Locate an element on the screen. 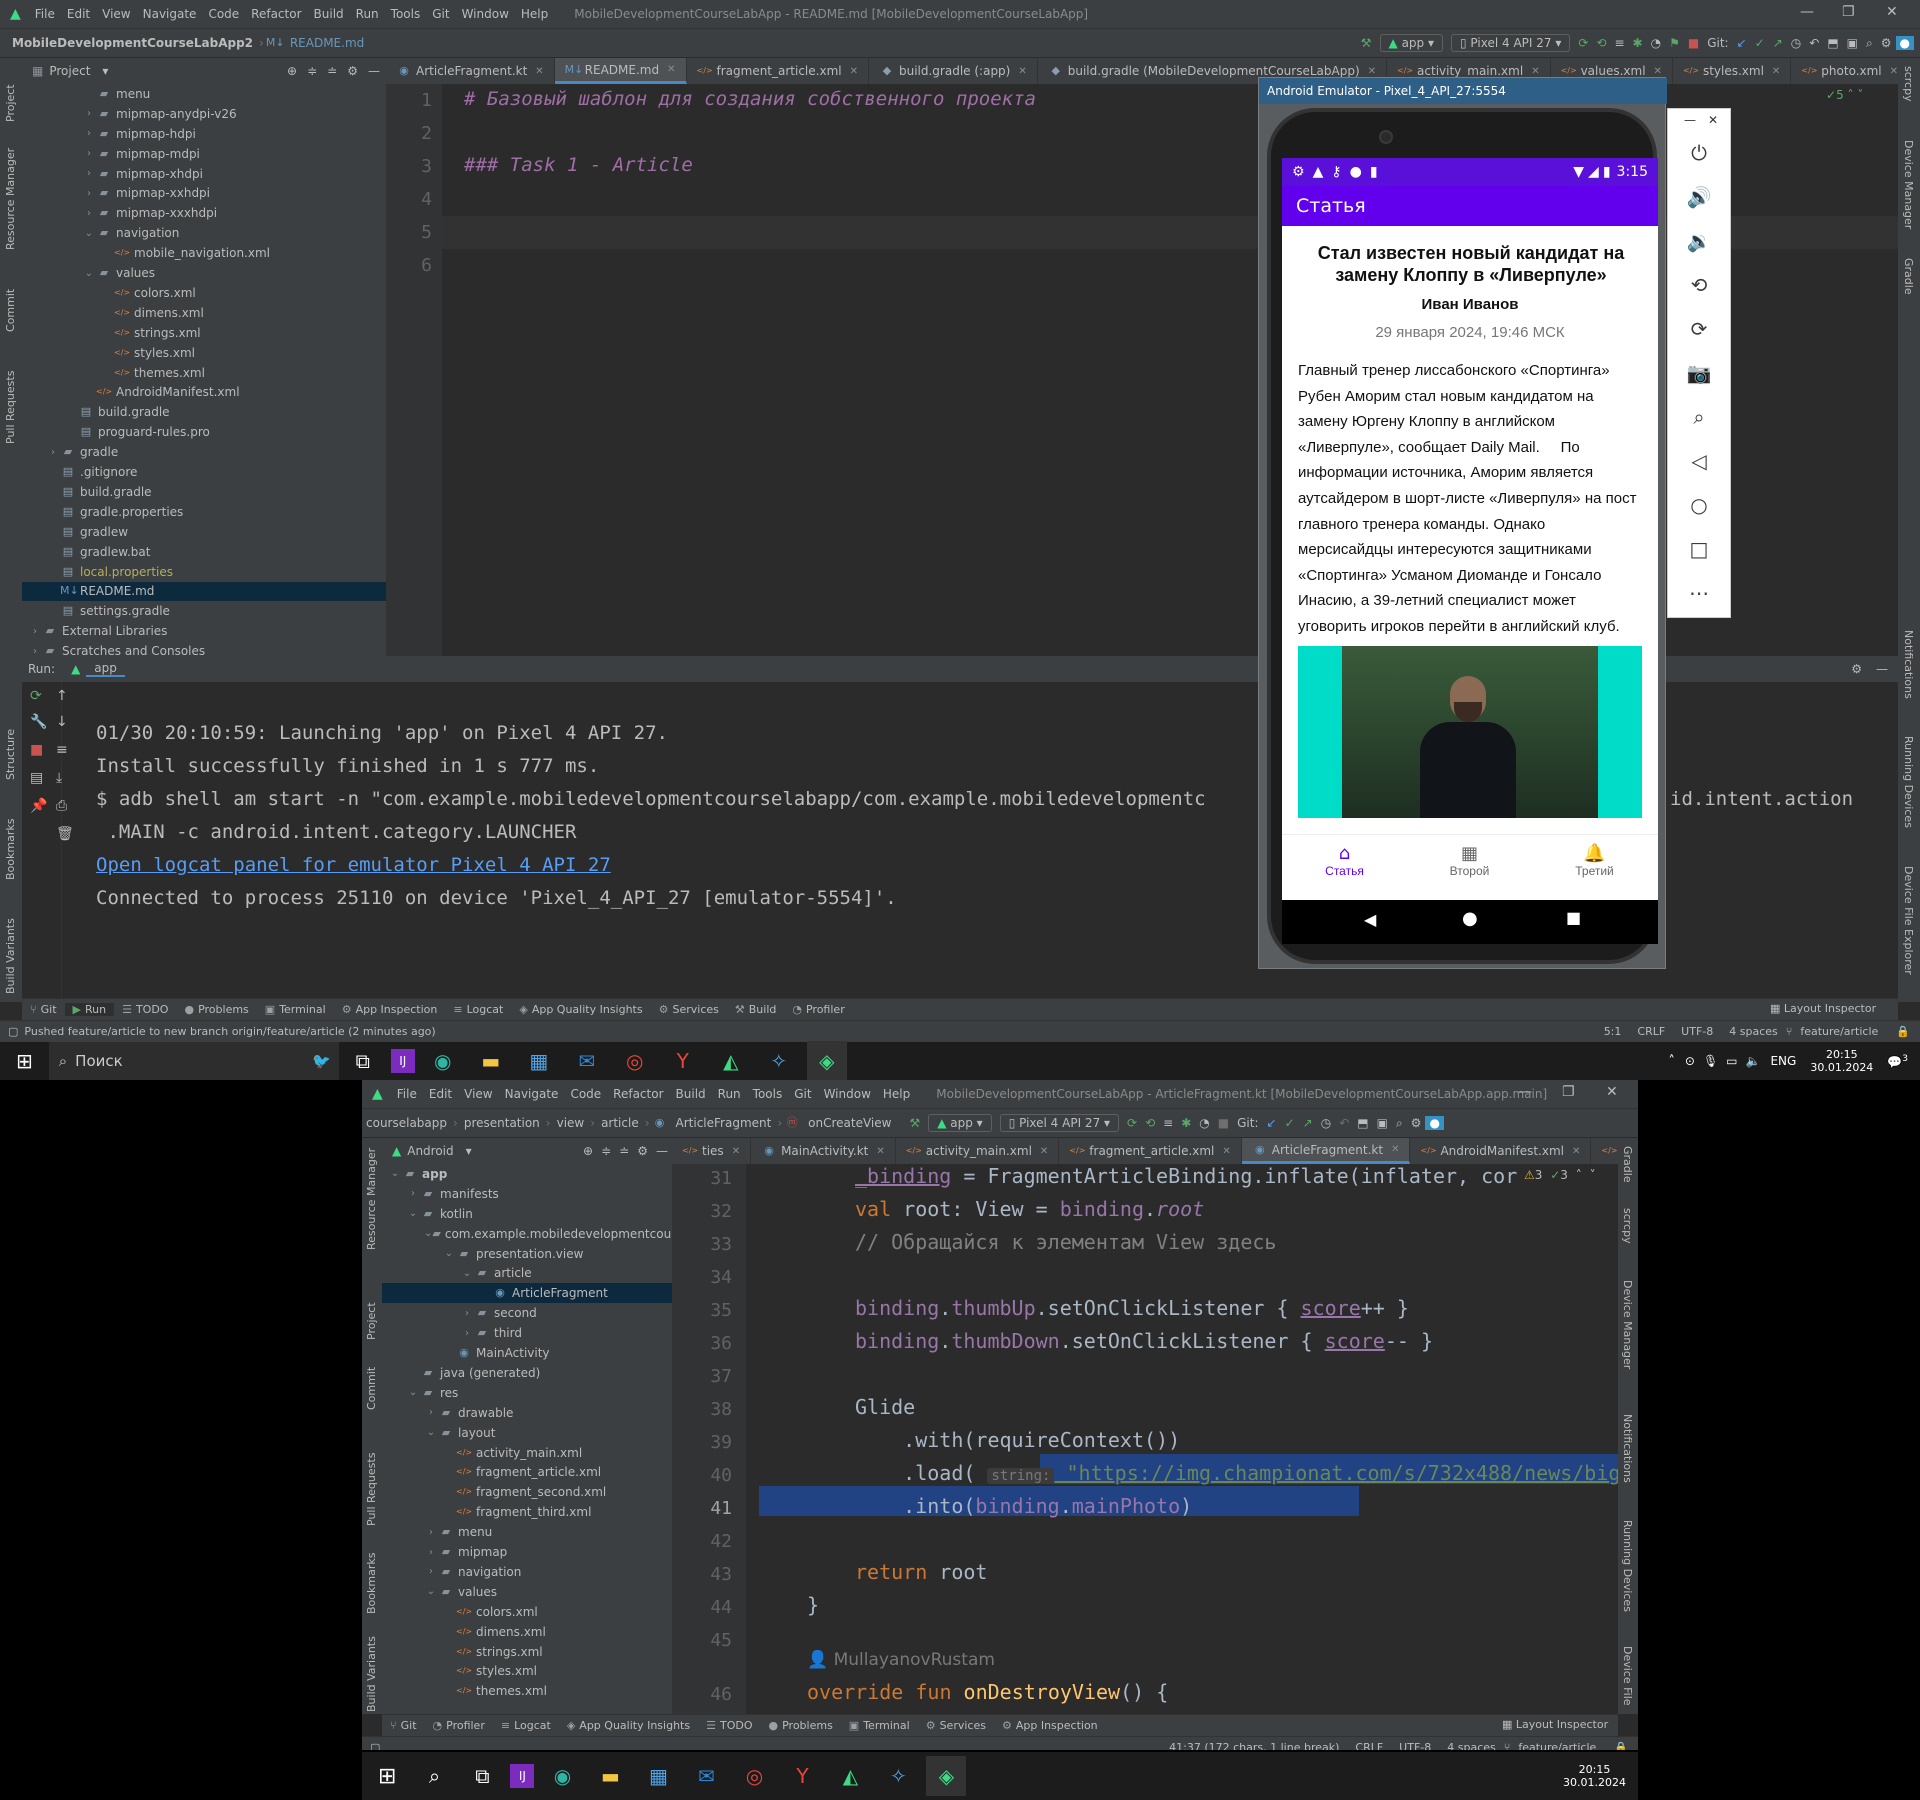  tree-item: M↓ README.md is located at coordinates (204, 591).